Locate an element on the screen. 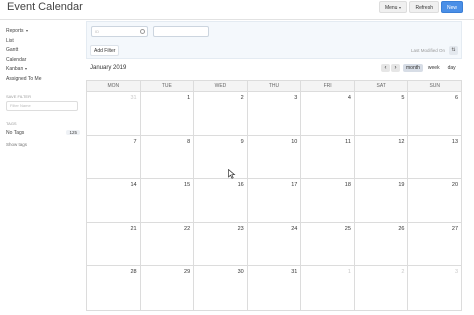 This screenshot has height=315, width=474. calendar-day-cell: 21 is located at coordinates (114, 244).